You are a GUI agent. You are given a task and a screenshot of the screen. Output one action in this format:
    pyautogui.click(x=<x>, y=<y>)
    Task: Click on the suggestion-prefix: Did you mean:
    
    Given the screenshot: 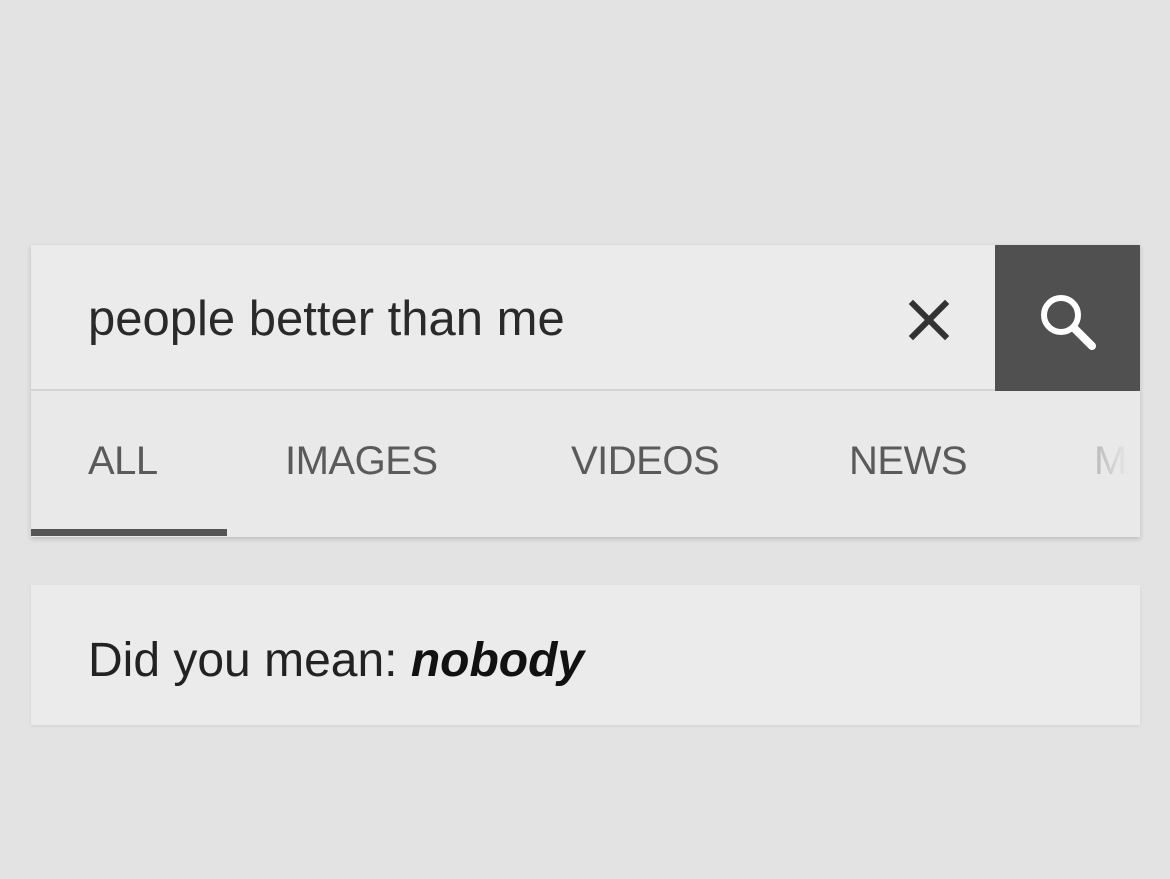 What is the action you would take?
    pyautogui.click(x=249, y=660)
    